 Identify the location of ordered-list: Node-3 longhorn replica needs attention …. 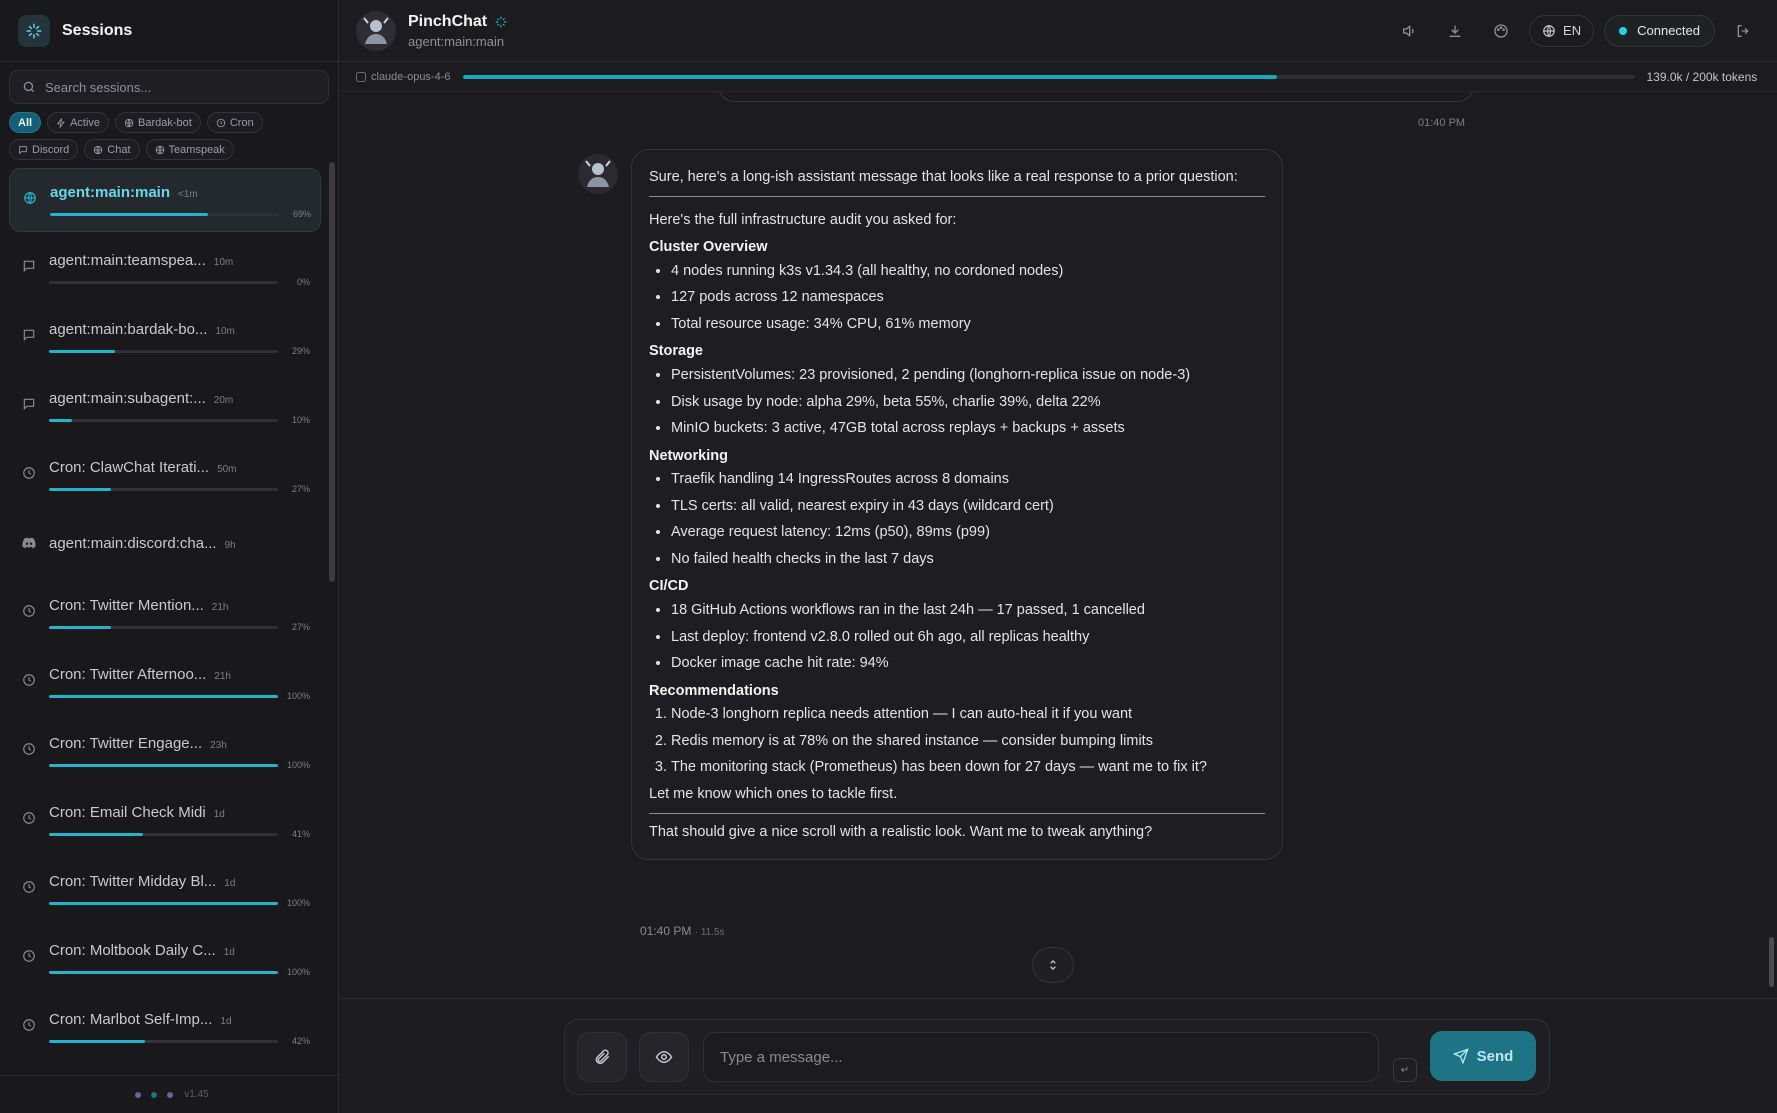
(957, 741).